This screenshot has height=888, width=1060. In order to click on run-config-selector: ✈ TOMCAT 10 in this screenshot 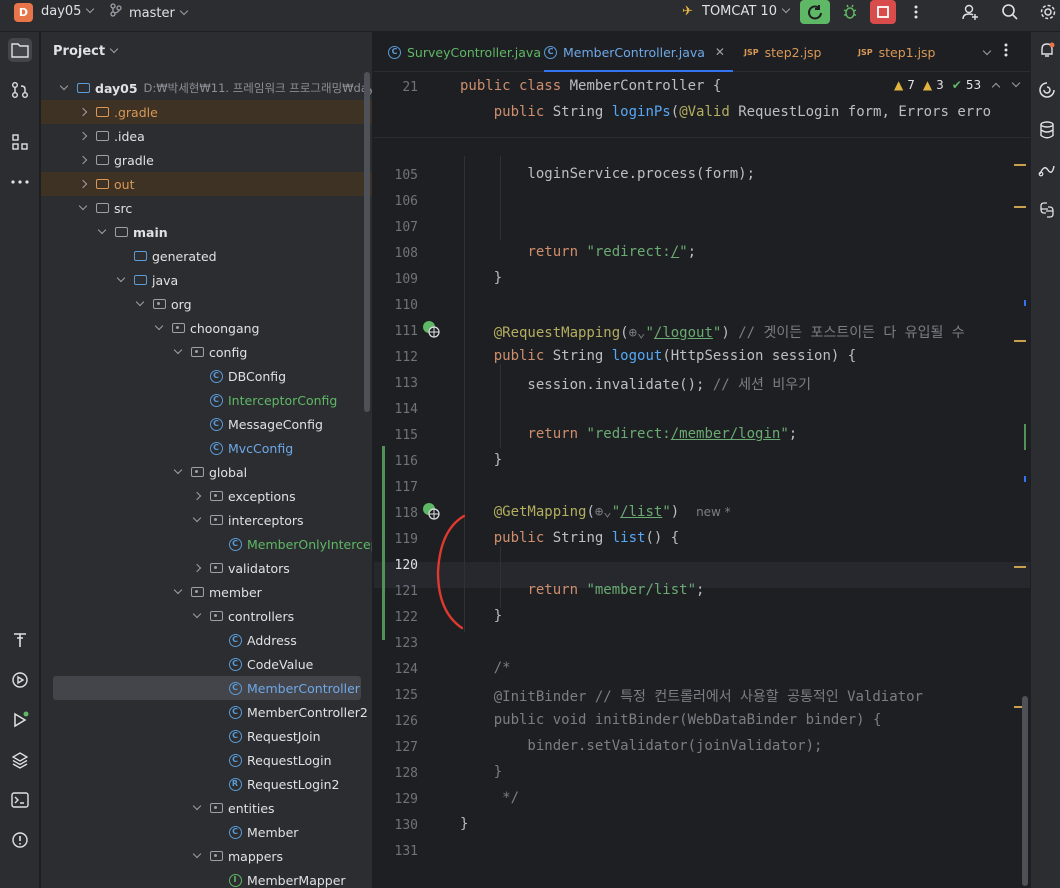, I will do `click(736, 12)`.